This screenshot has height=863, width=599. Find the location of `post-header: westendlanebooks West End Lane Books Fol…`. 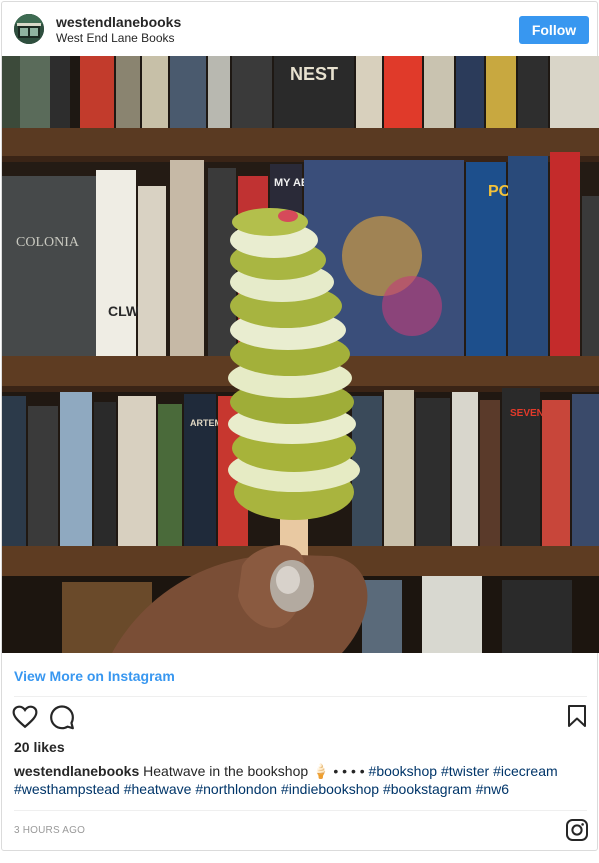

post-header: westendlanebooks West End Lane Books Fol… is located at coordinates (299, 29).